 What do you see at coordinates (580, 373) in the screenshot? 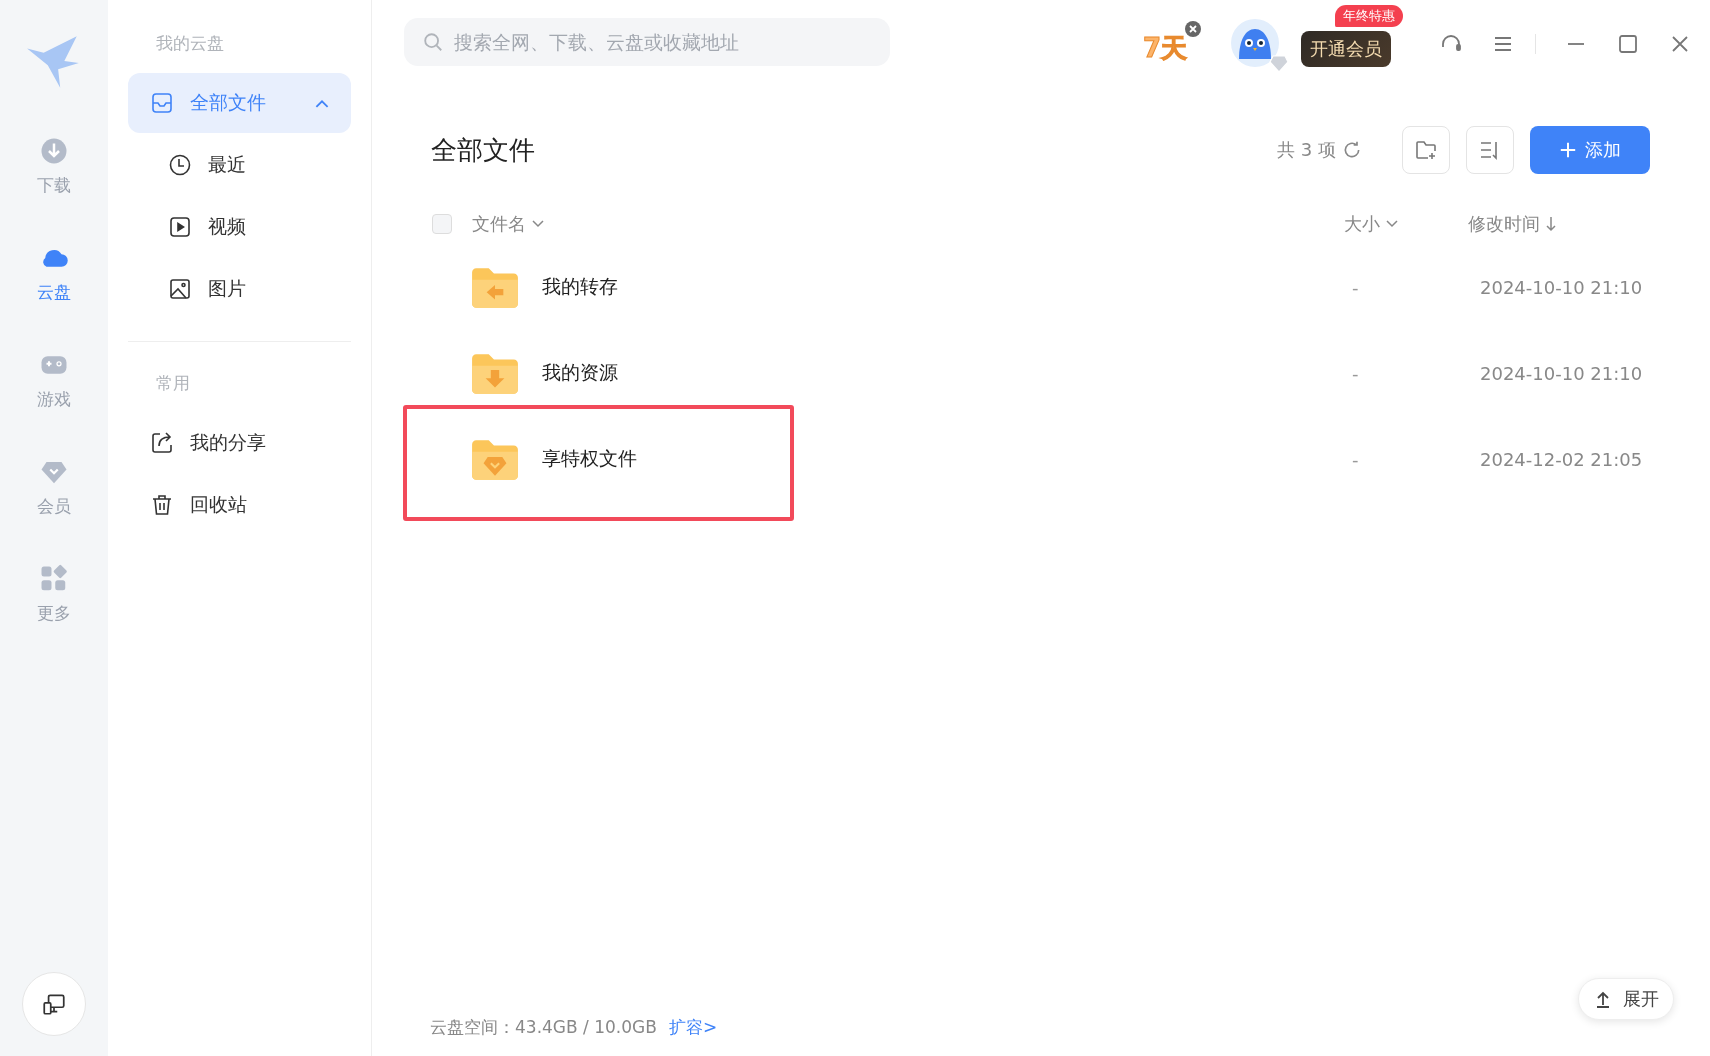
I see `file-name: 我的资源` at bounding box center [580, 373].